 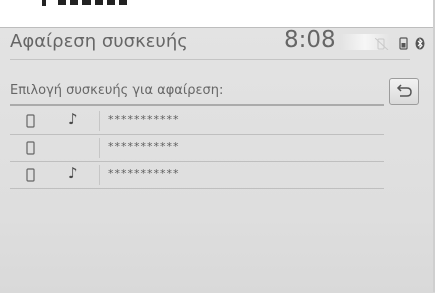 I want to click on phone-battery-icon, so click(x=403, y=43).